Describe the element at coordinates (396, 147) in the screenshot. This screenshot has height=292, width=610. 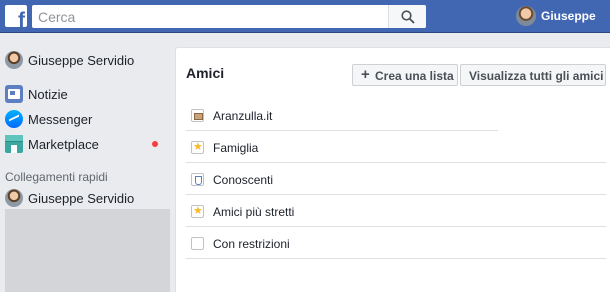
I see `list-item: Famiglia` at that location.